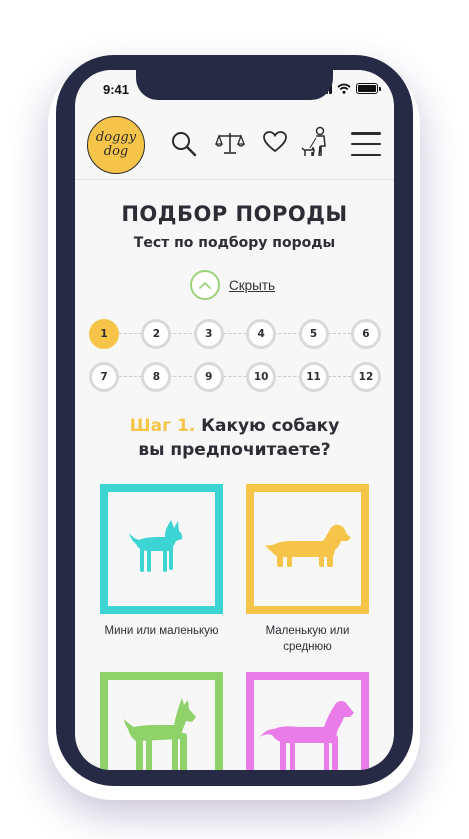 The image size is (469, 839). Describe the element at coordinates (307, 639) in the screenshot. I see `option-label: Маленькую или среднюю` at that location.